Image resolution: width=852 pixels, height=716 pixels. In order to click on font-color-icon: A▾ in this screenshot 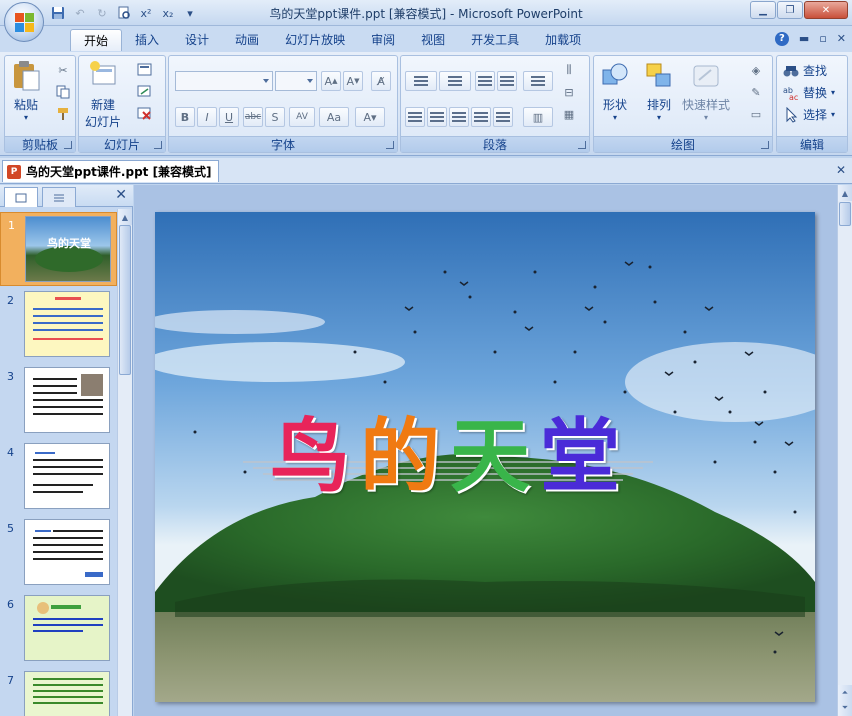, I will do `click(370, 117)`.